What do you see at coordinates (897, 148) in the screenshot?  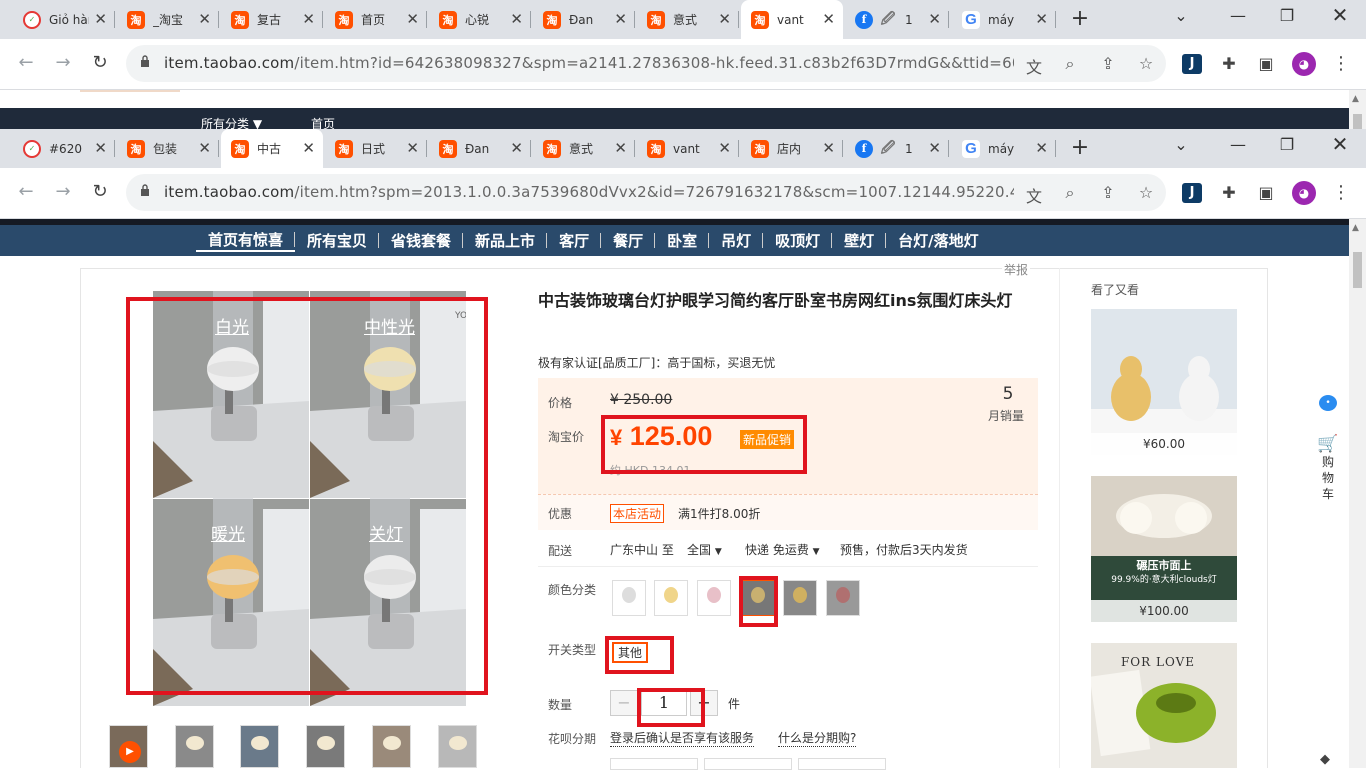 I see `browser-tab: f 🖉 1 ✕` at bounding box center [897, 148].